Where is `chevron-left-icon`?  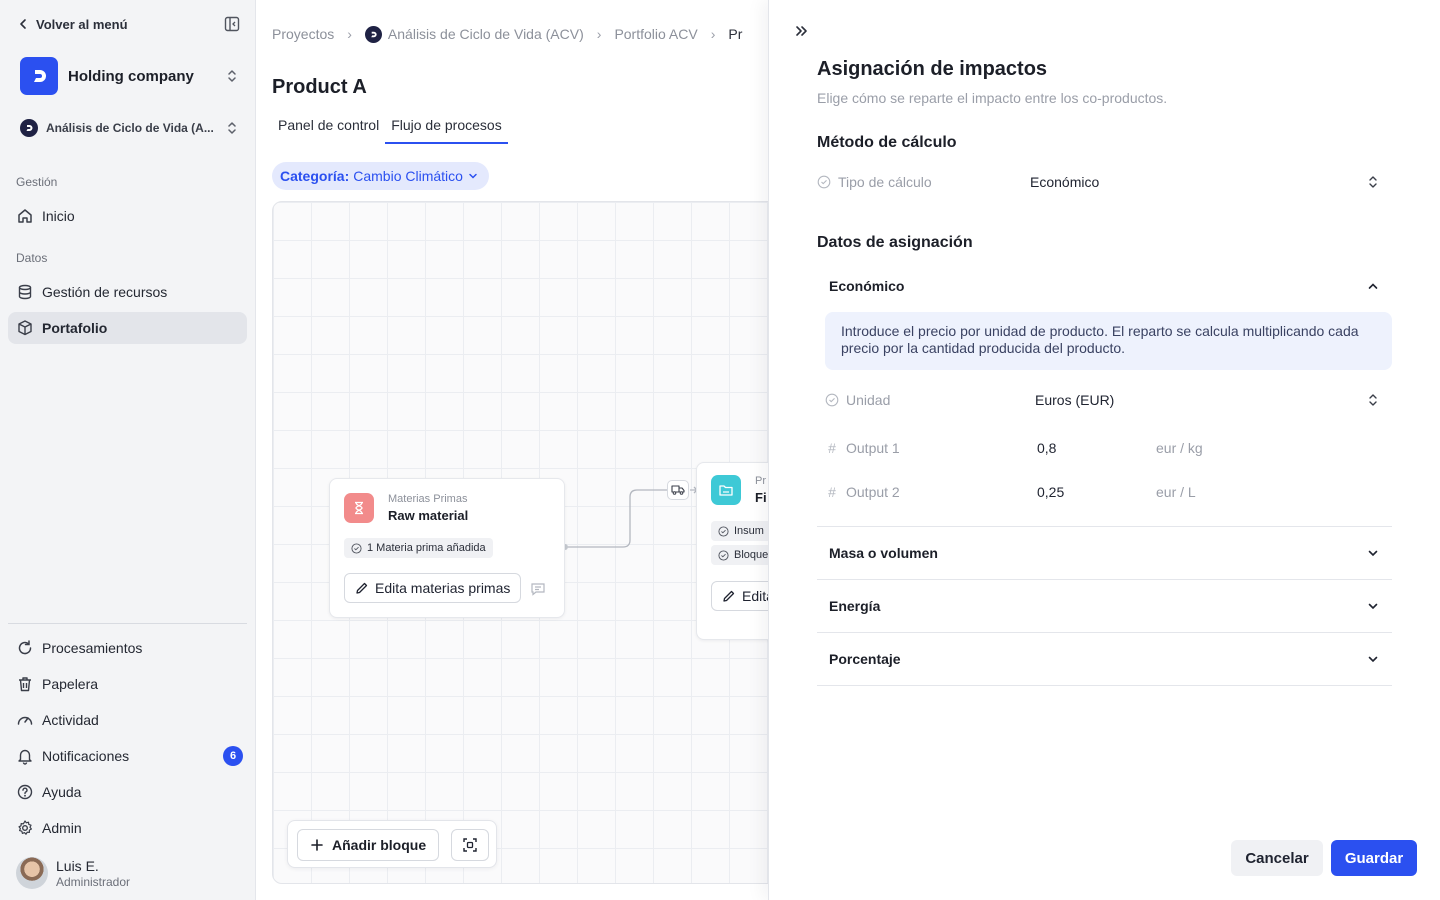
chevron-left-icon is located at coordinates (23, 24).